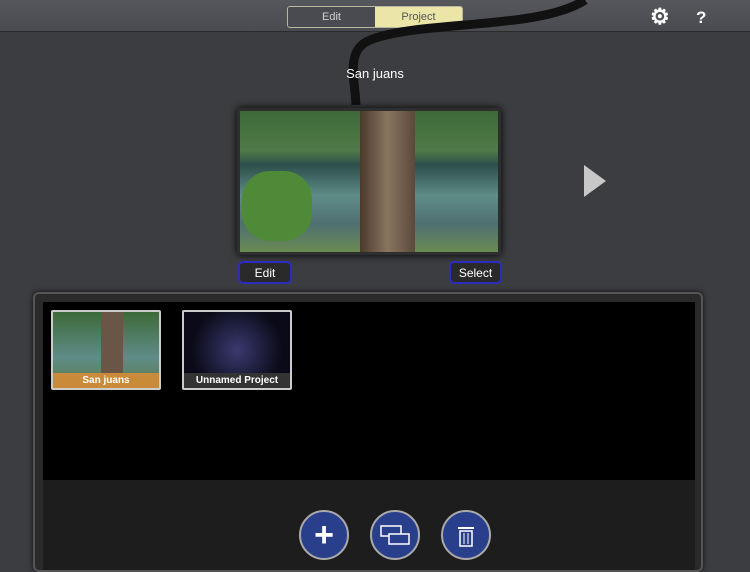  I want to click on help-button: ?, so click(701, 18).